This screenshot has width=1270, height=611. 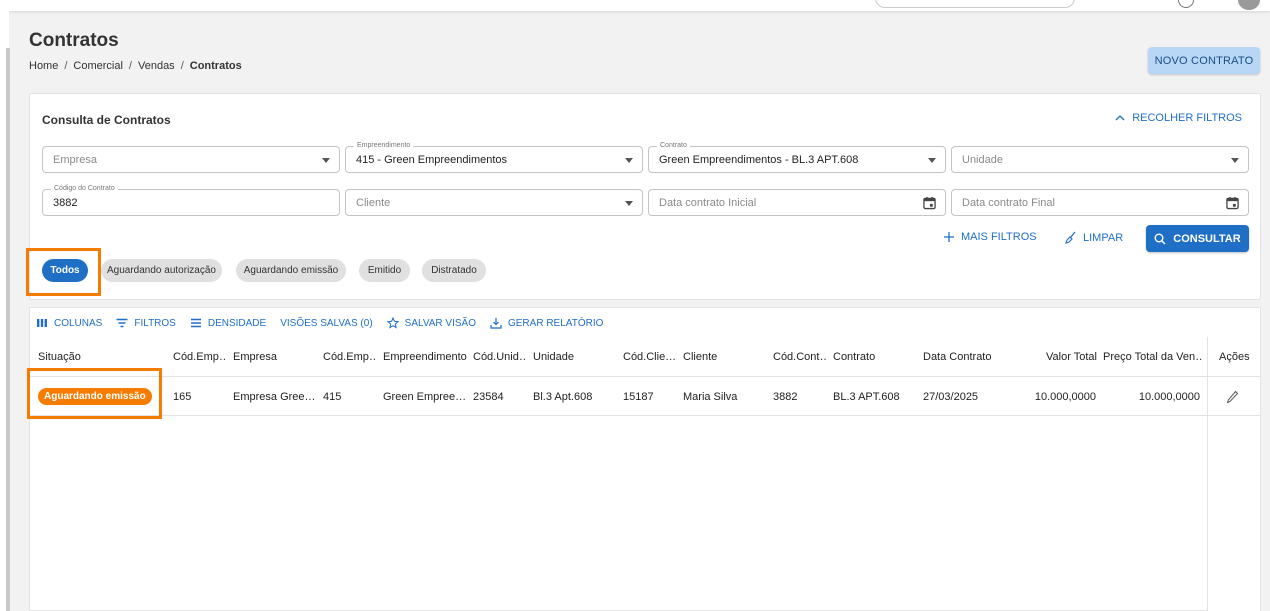 What do you see at coordinates (1249, 5) in the screenshot?
I see `user-avatar` at bounding box center [1249, 5].